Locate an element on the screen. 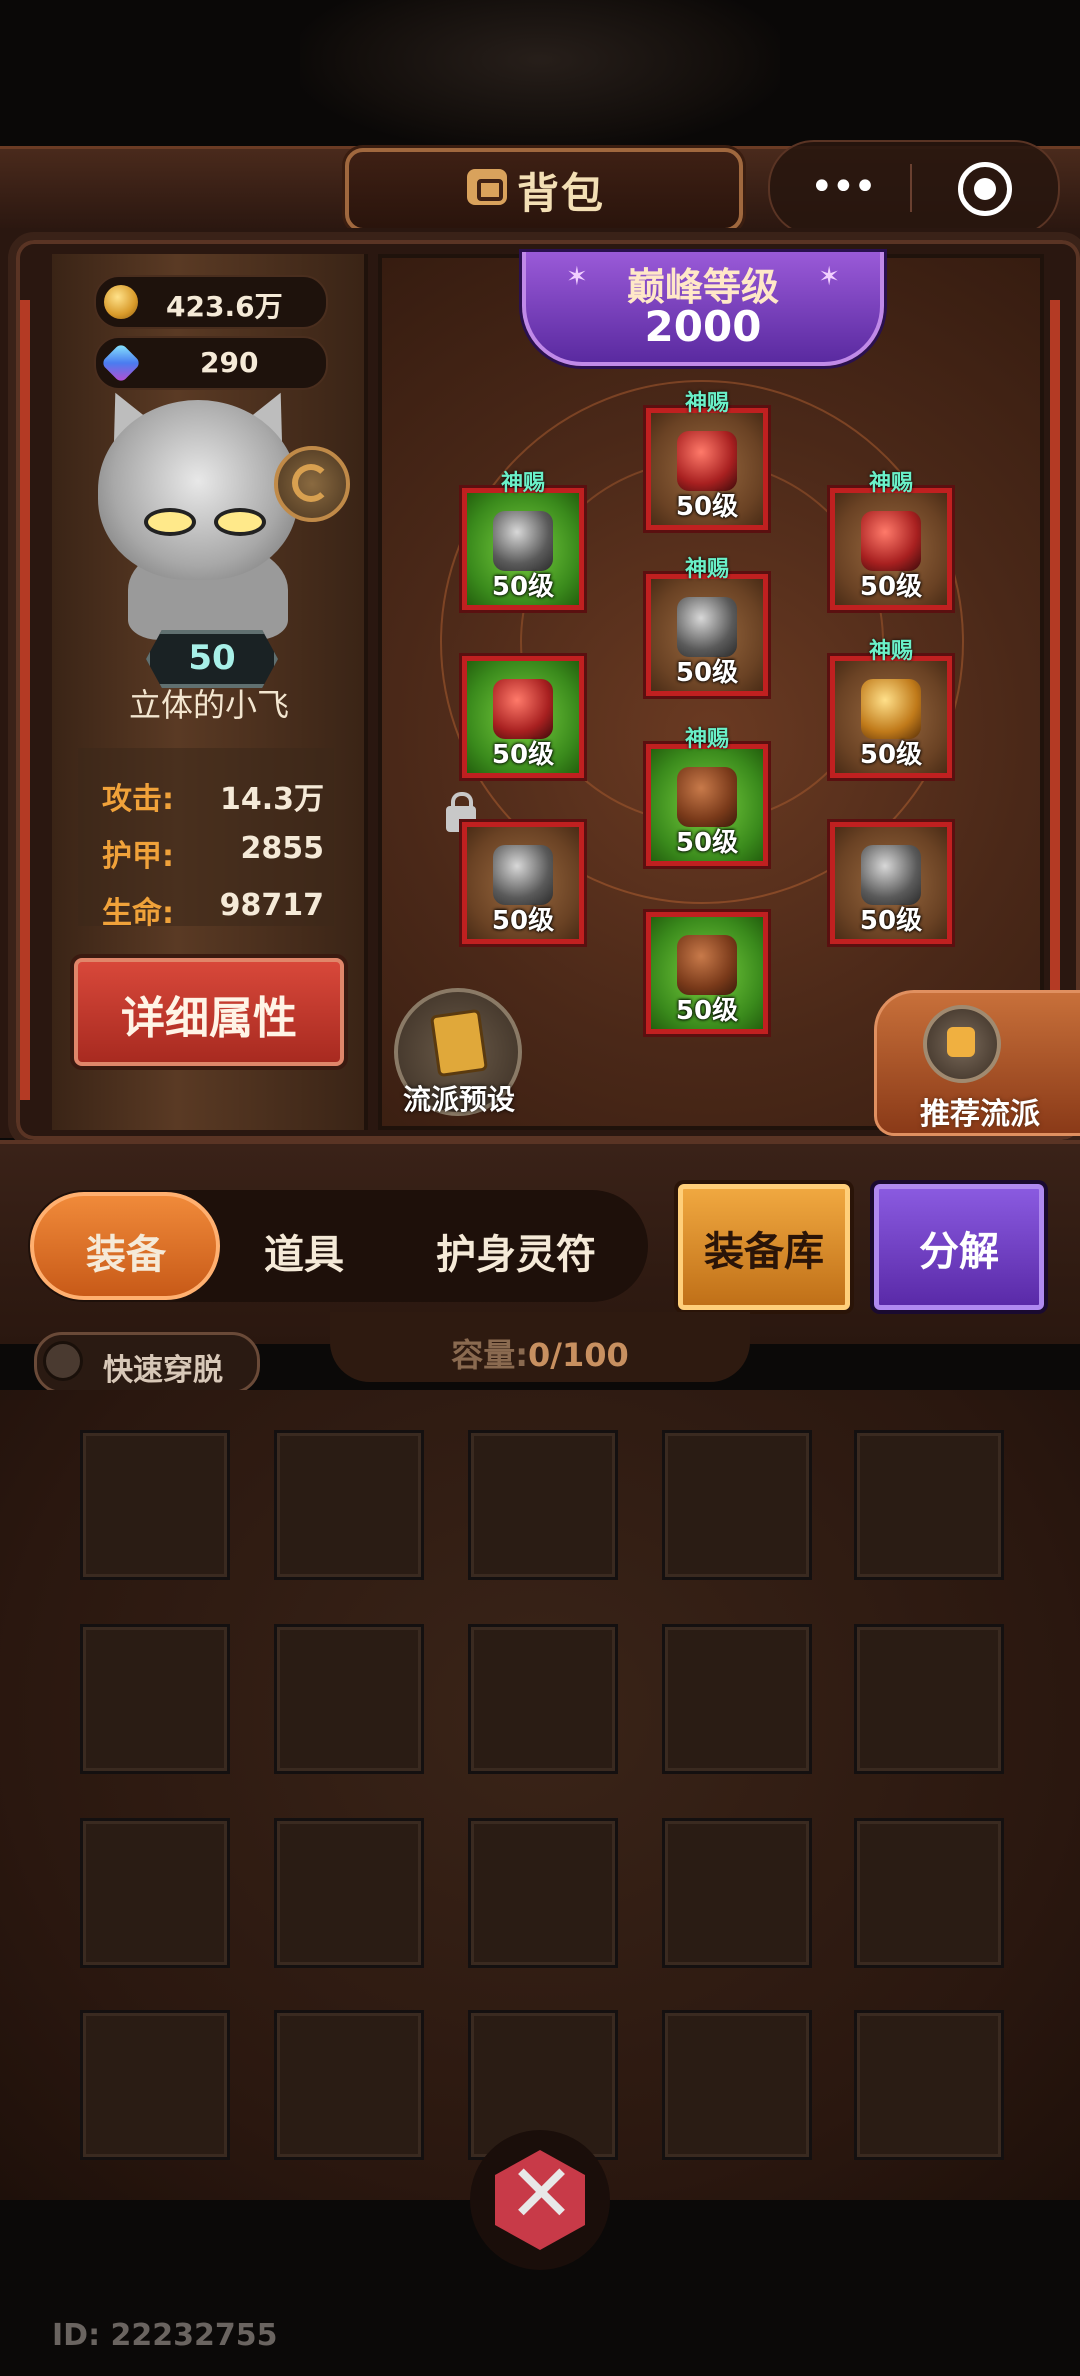 This screenshot has width=1080, height=2376. stat-armor: 护甲: 2855 is located at coordinates (213, 850).